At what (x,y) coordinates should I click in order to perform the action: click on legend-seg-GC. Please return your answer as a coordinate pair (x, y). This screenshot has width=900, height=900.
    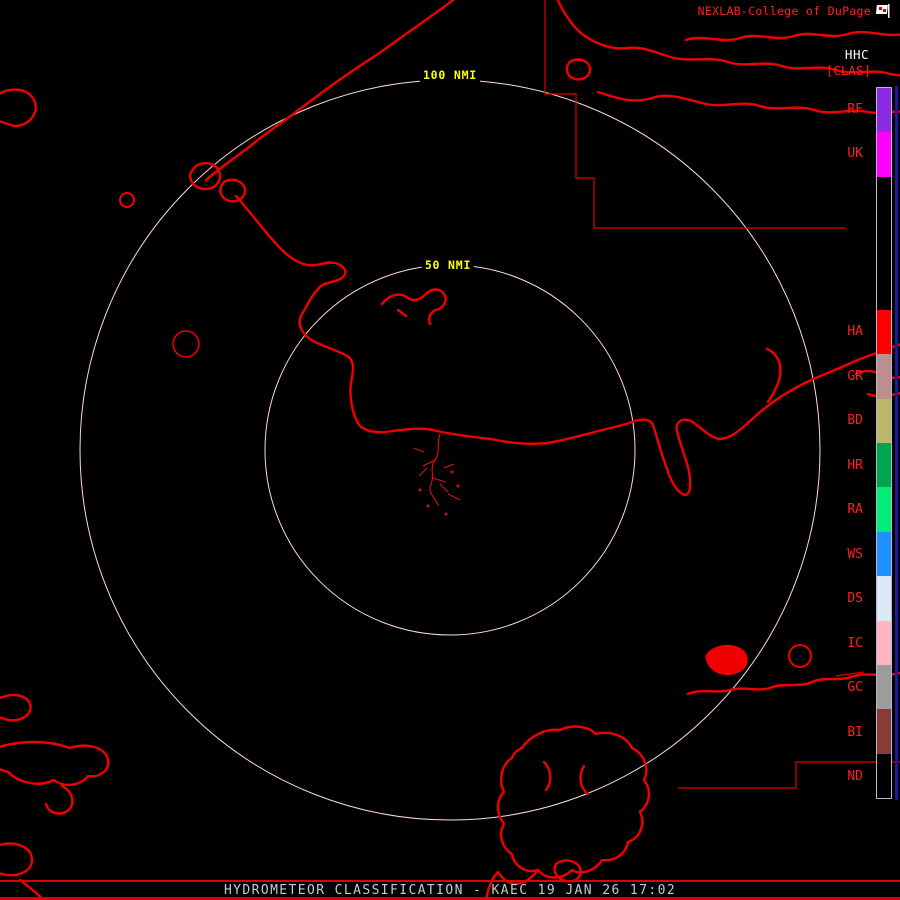
    Looking at the image, I should click on (884, 687).